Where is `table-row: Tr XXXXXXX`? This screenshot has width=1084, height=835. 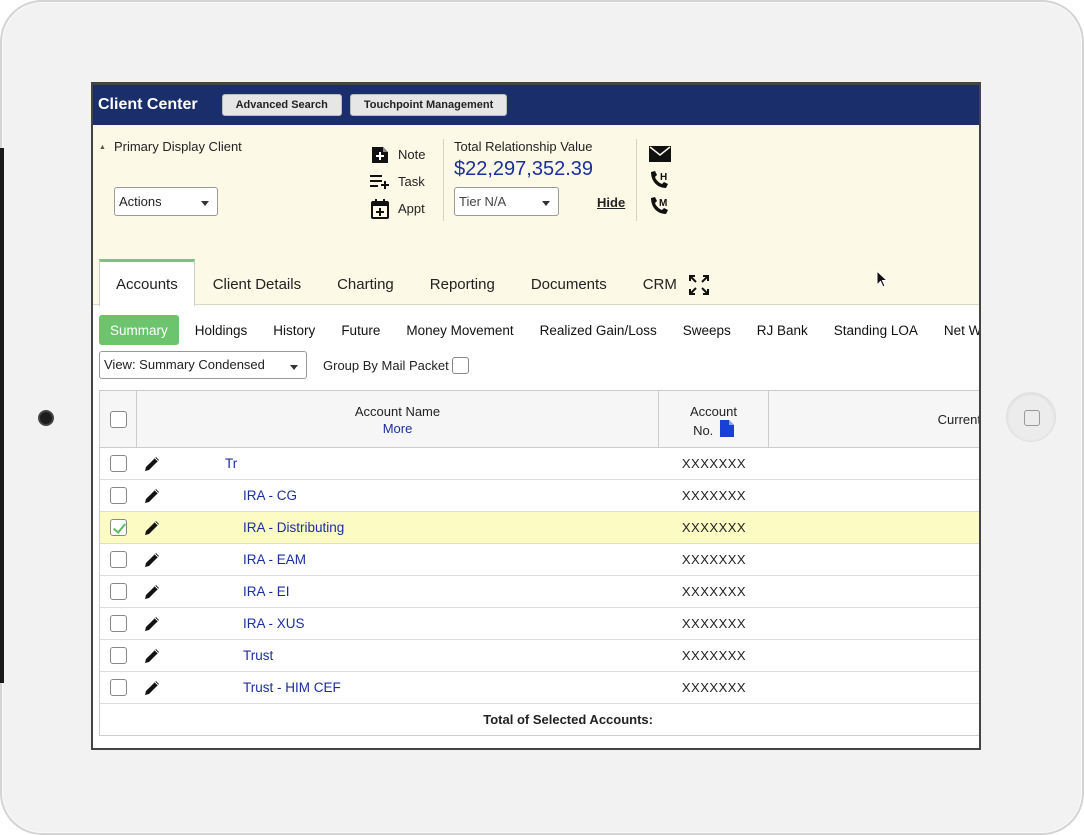
table-row: Tr XXXXXXX is located at coordinates (539, 464).